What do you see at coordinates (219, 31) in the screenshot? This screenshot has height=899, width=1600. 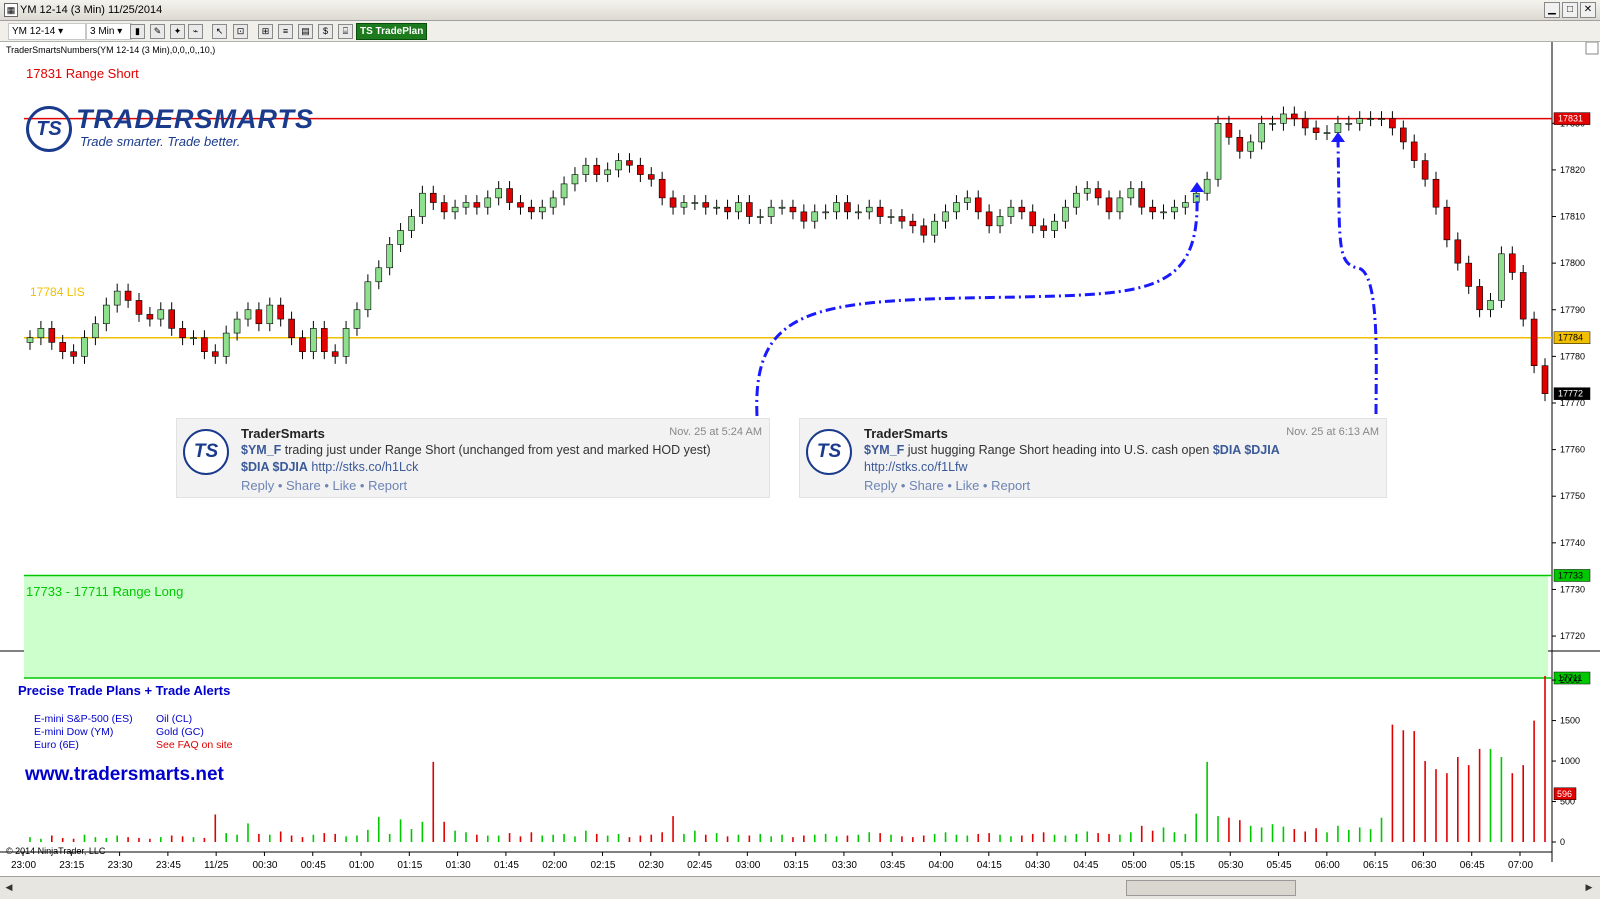 I see `pointer-icon: ↖` at bounding box center [219, 31].